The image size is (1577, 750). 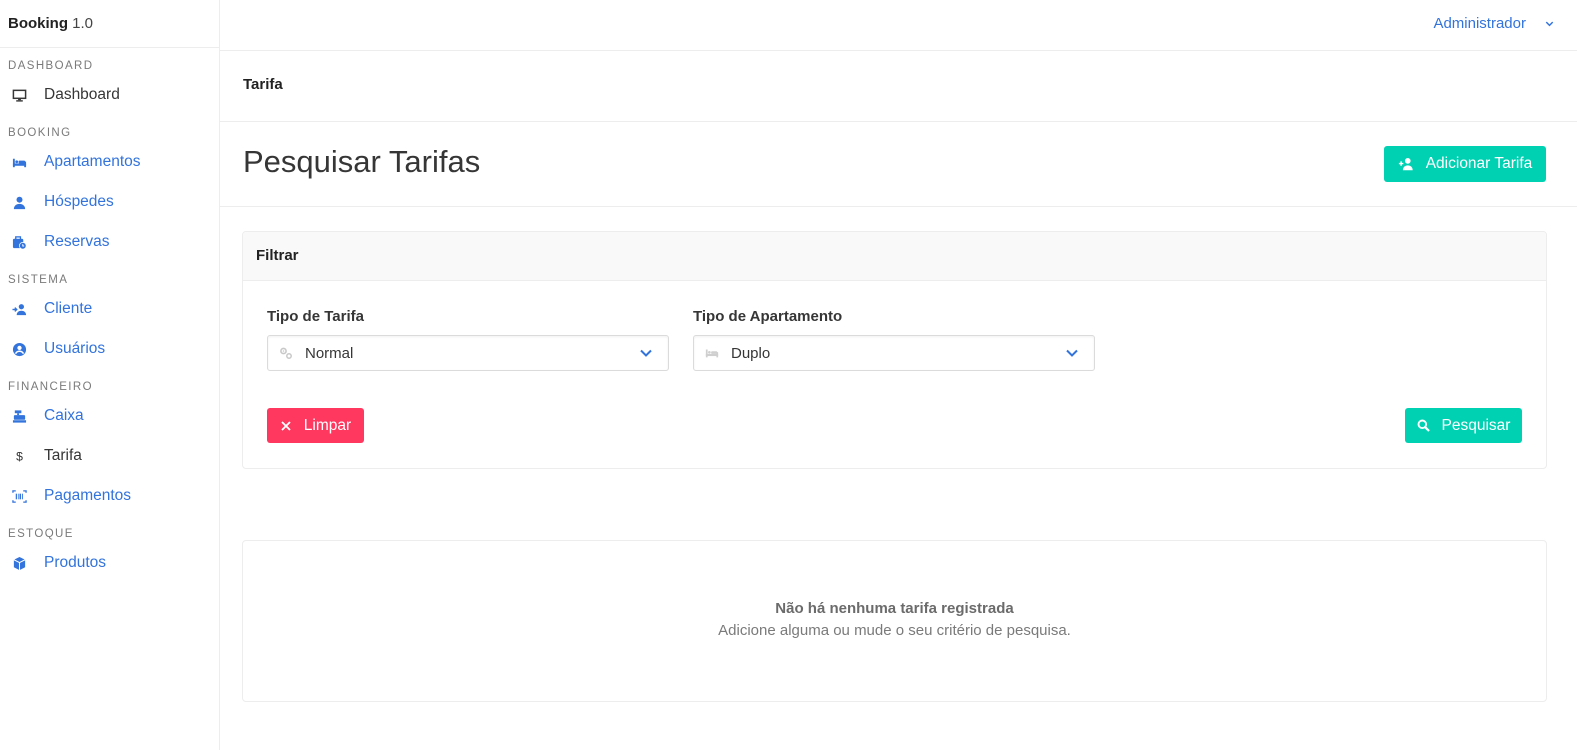 I want to click on dollar-icon: $, so click(x=19, y=456).